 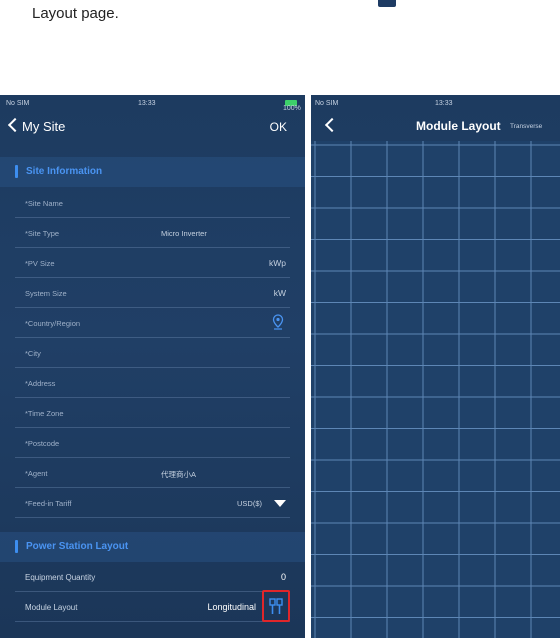 I want to click on site-type-value: Micro Inverter, so click(x=184, y=233).